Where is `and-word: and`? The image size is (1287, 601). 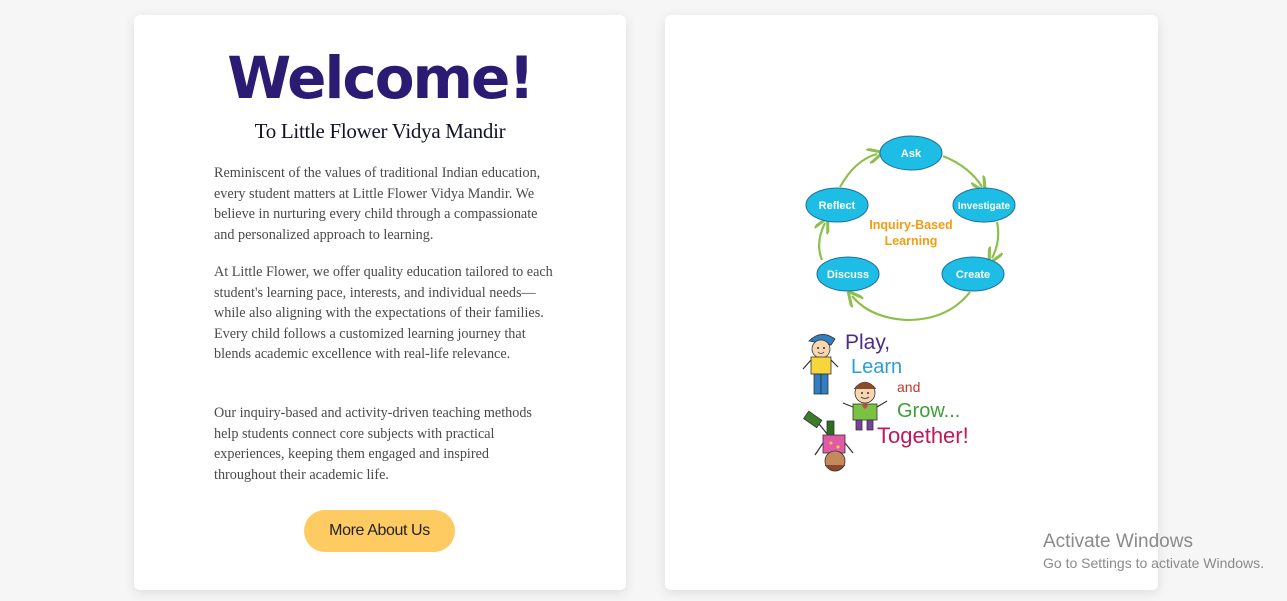
and-word: and is located at coordinates (908, 387).